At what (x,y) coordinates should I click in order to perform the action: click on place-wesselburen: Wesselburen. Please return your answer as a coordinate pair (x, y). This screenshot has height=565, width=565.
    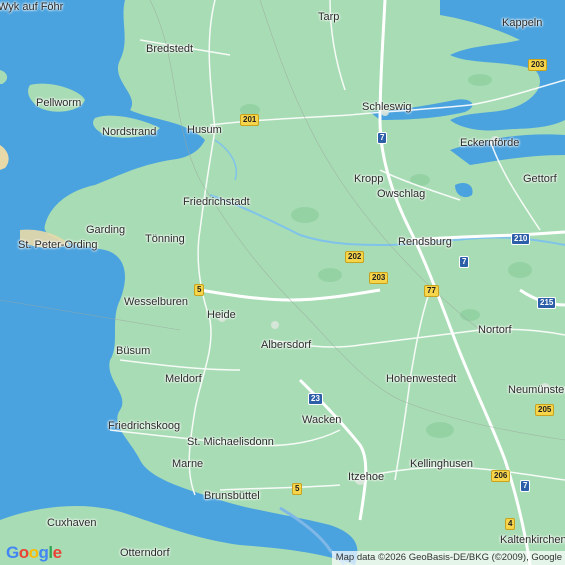
    Looking at the image, I should click on (156, 302).